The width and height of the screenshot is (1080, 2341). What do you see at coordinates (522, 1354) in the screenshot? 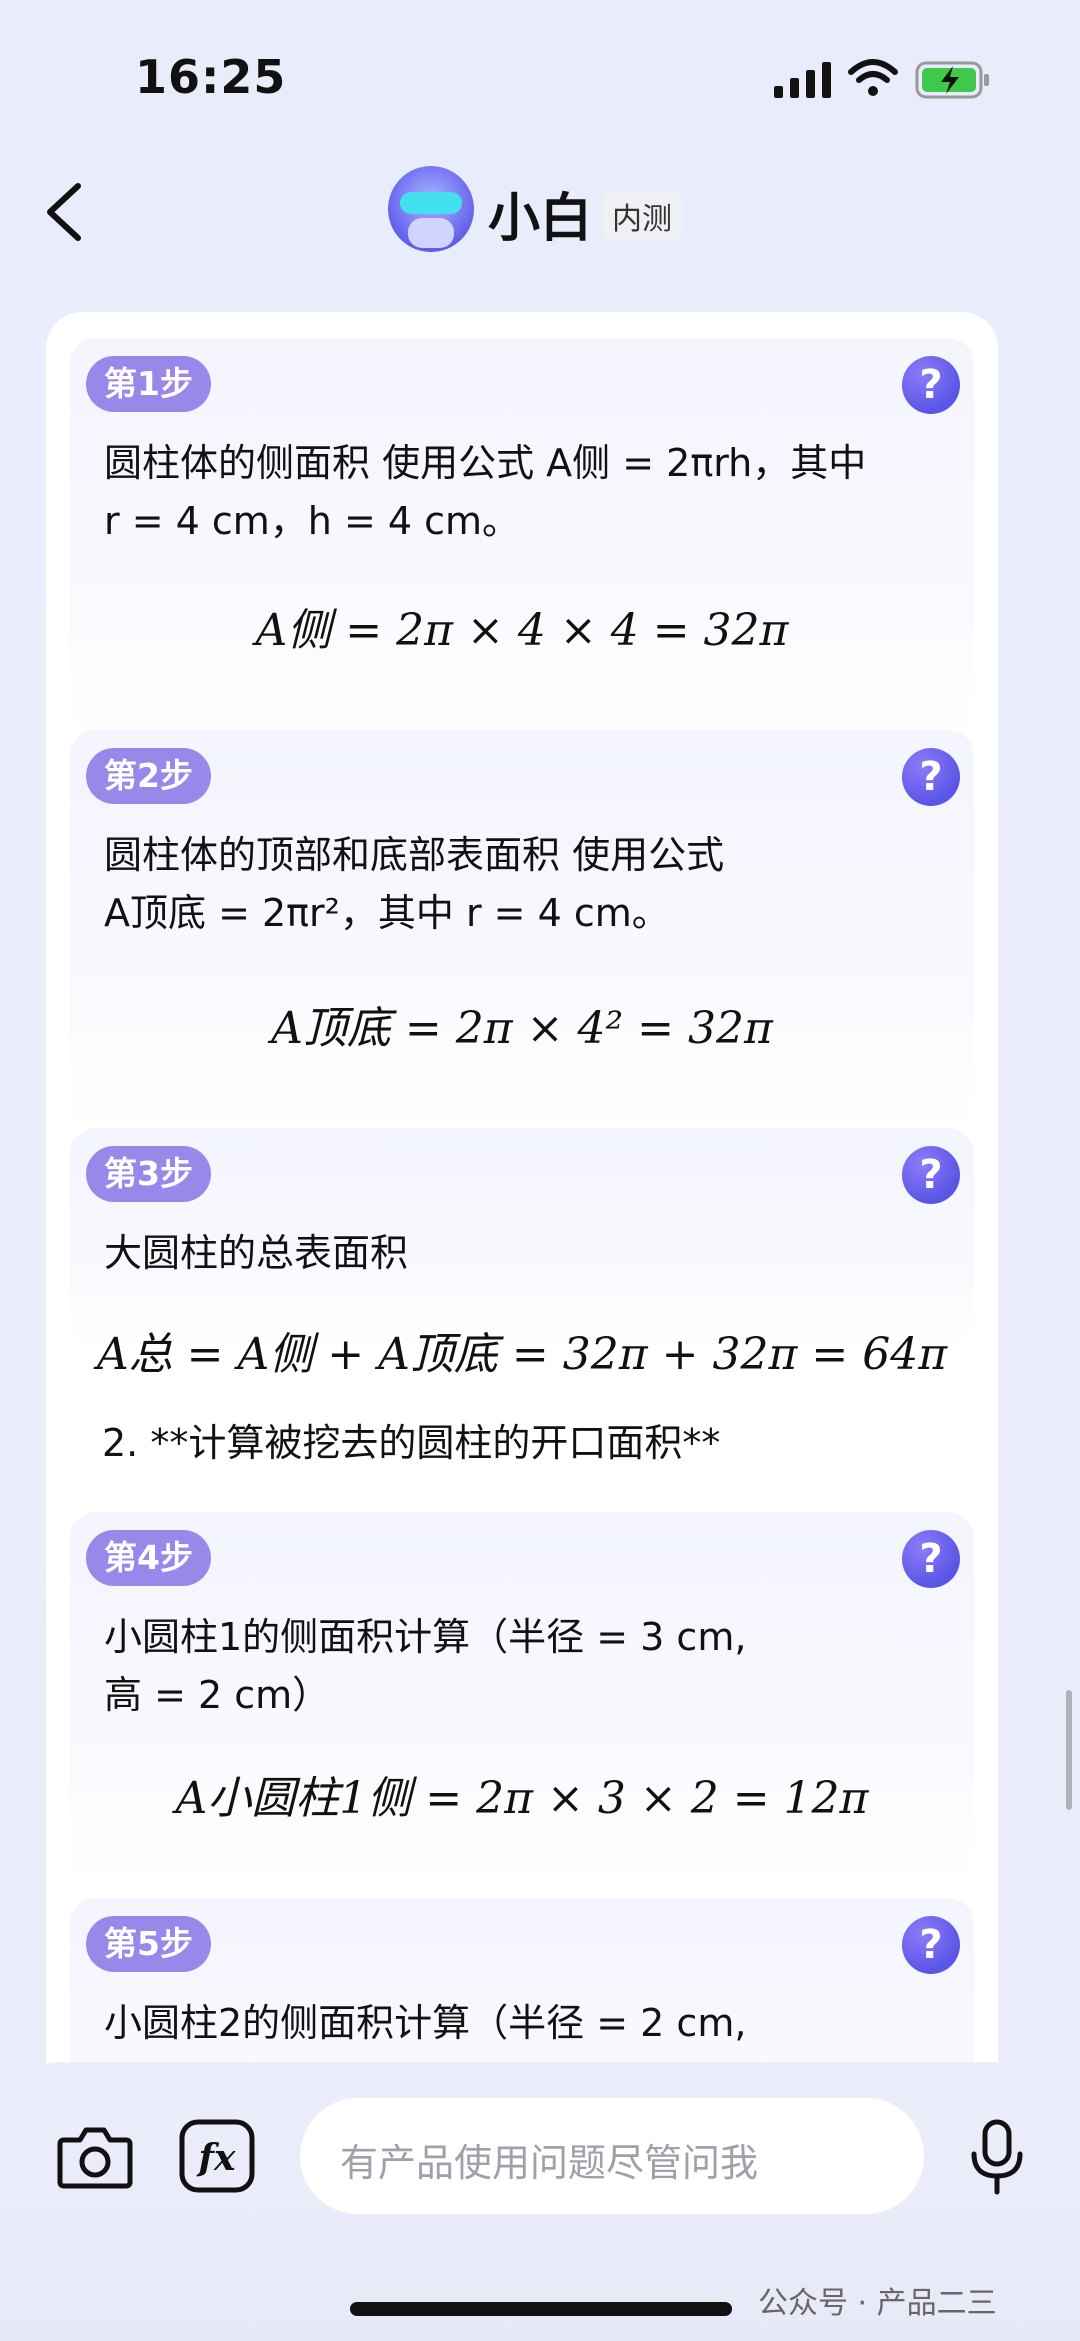
I see `step-formula: A总 = A侧 + A顶底 = 32π + 32π = 64π` at bounding box center [522, 1354].